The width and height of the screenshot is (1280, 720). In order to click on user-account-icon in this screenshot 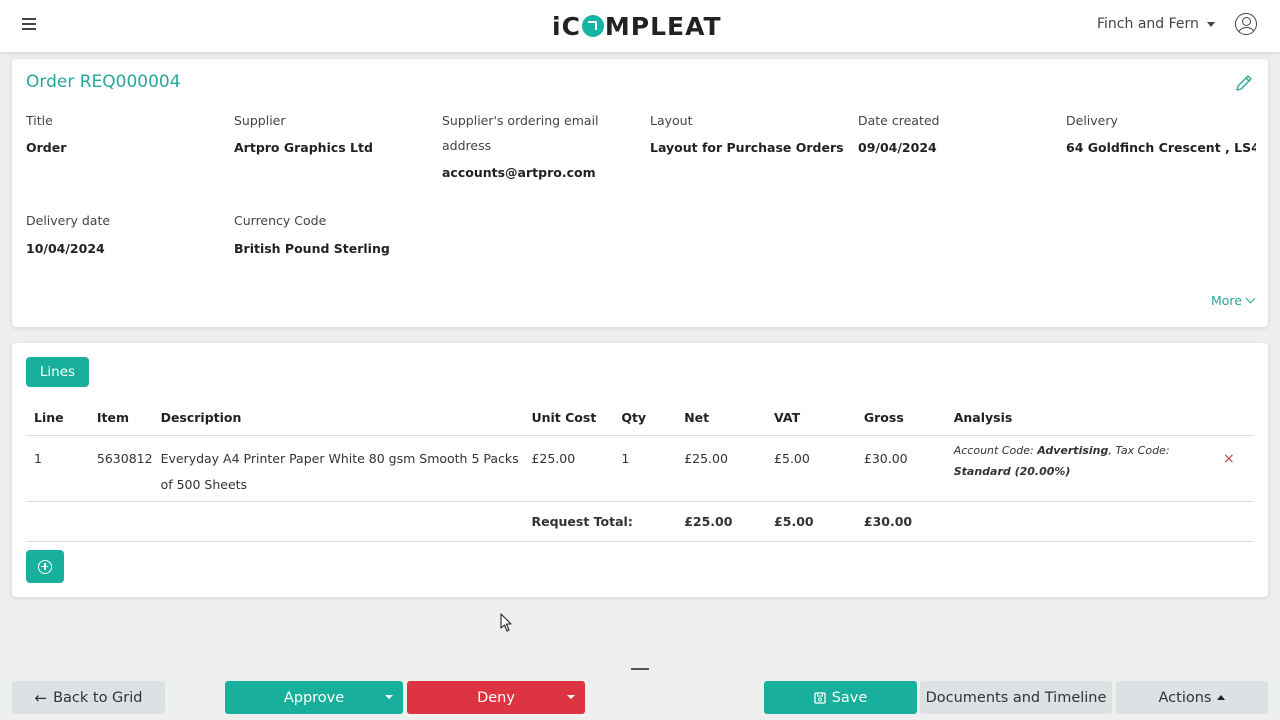, I will do `click(1246, 24)`.